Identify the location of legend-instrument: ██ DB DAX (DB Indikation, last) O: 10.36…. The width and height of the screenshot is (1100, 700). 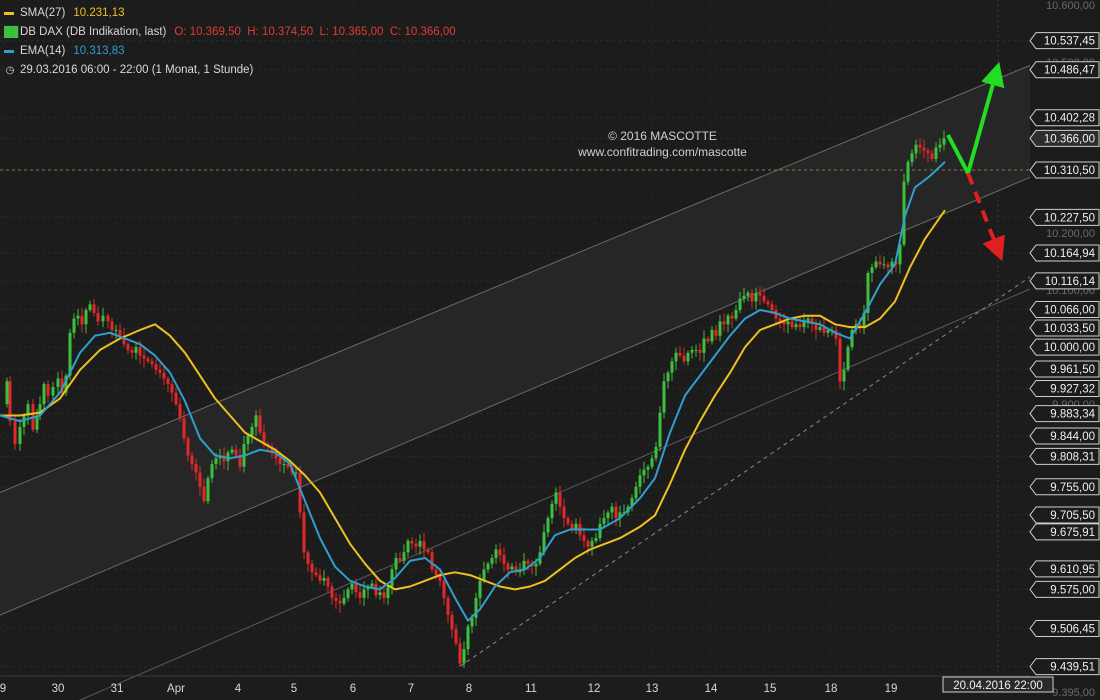
(230, 32).